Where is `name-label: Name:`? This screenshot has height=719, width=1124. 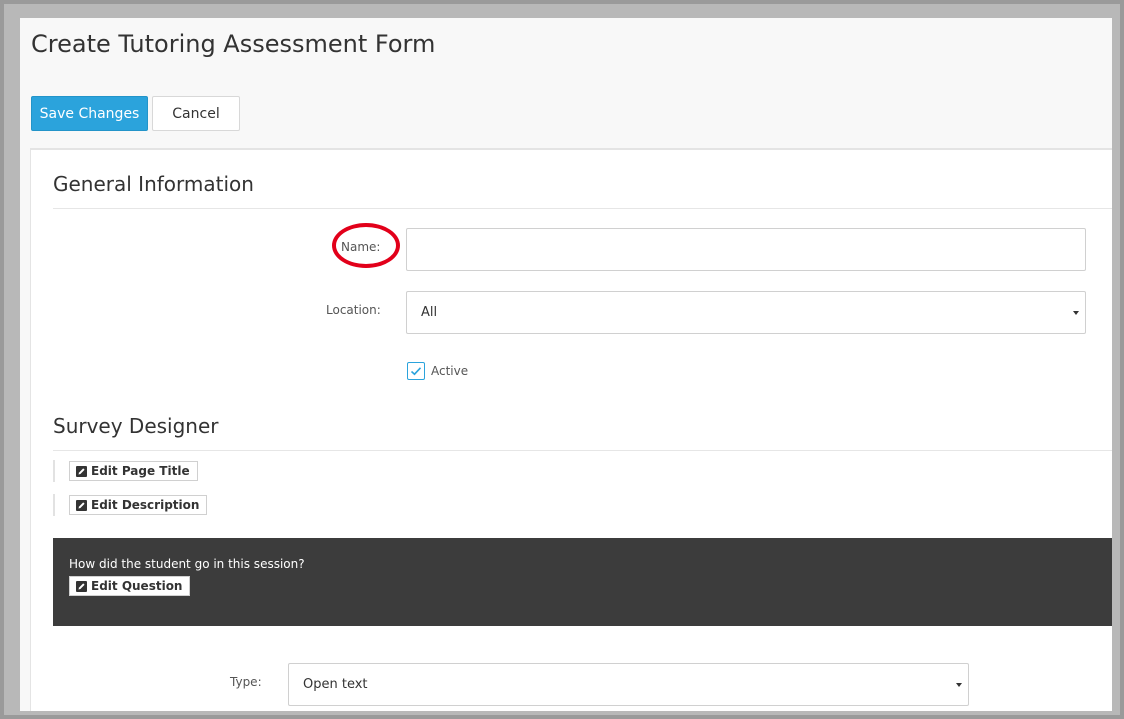 name-label: Name: is located at coordinates (361, 247).